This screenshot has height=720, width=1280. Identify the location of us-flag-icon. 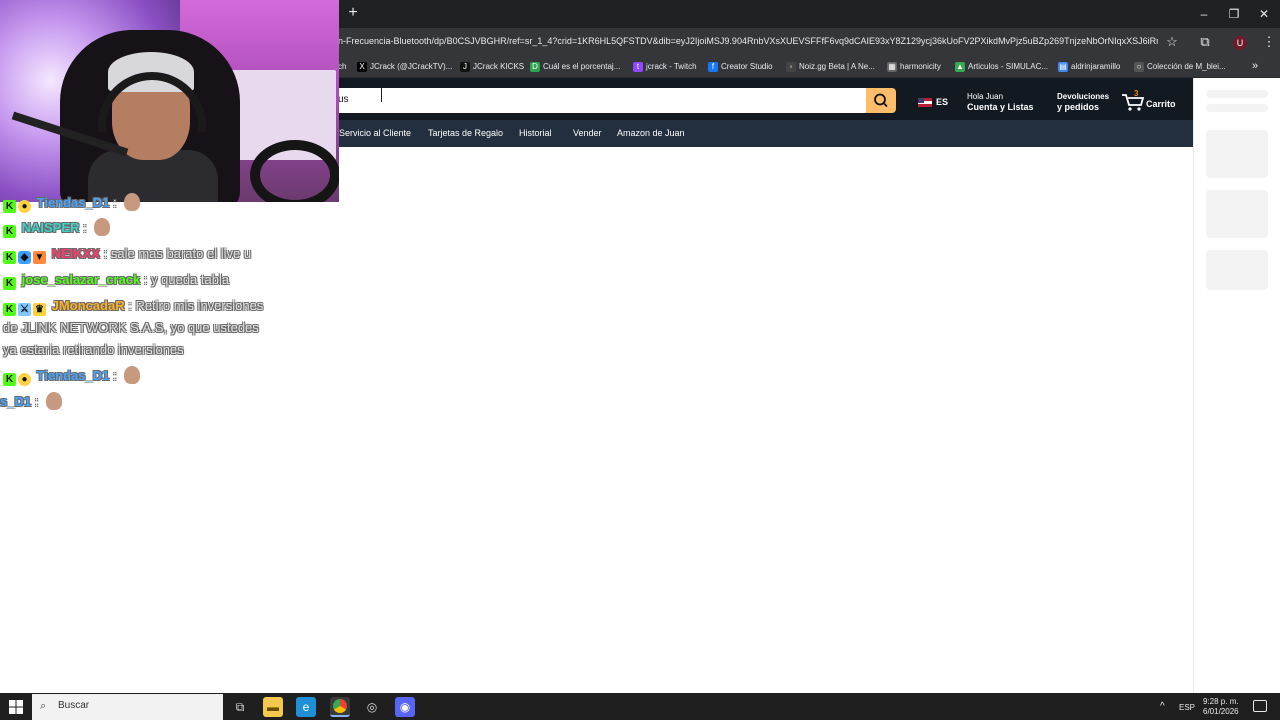
(925, 102).